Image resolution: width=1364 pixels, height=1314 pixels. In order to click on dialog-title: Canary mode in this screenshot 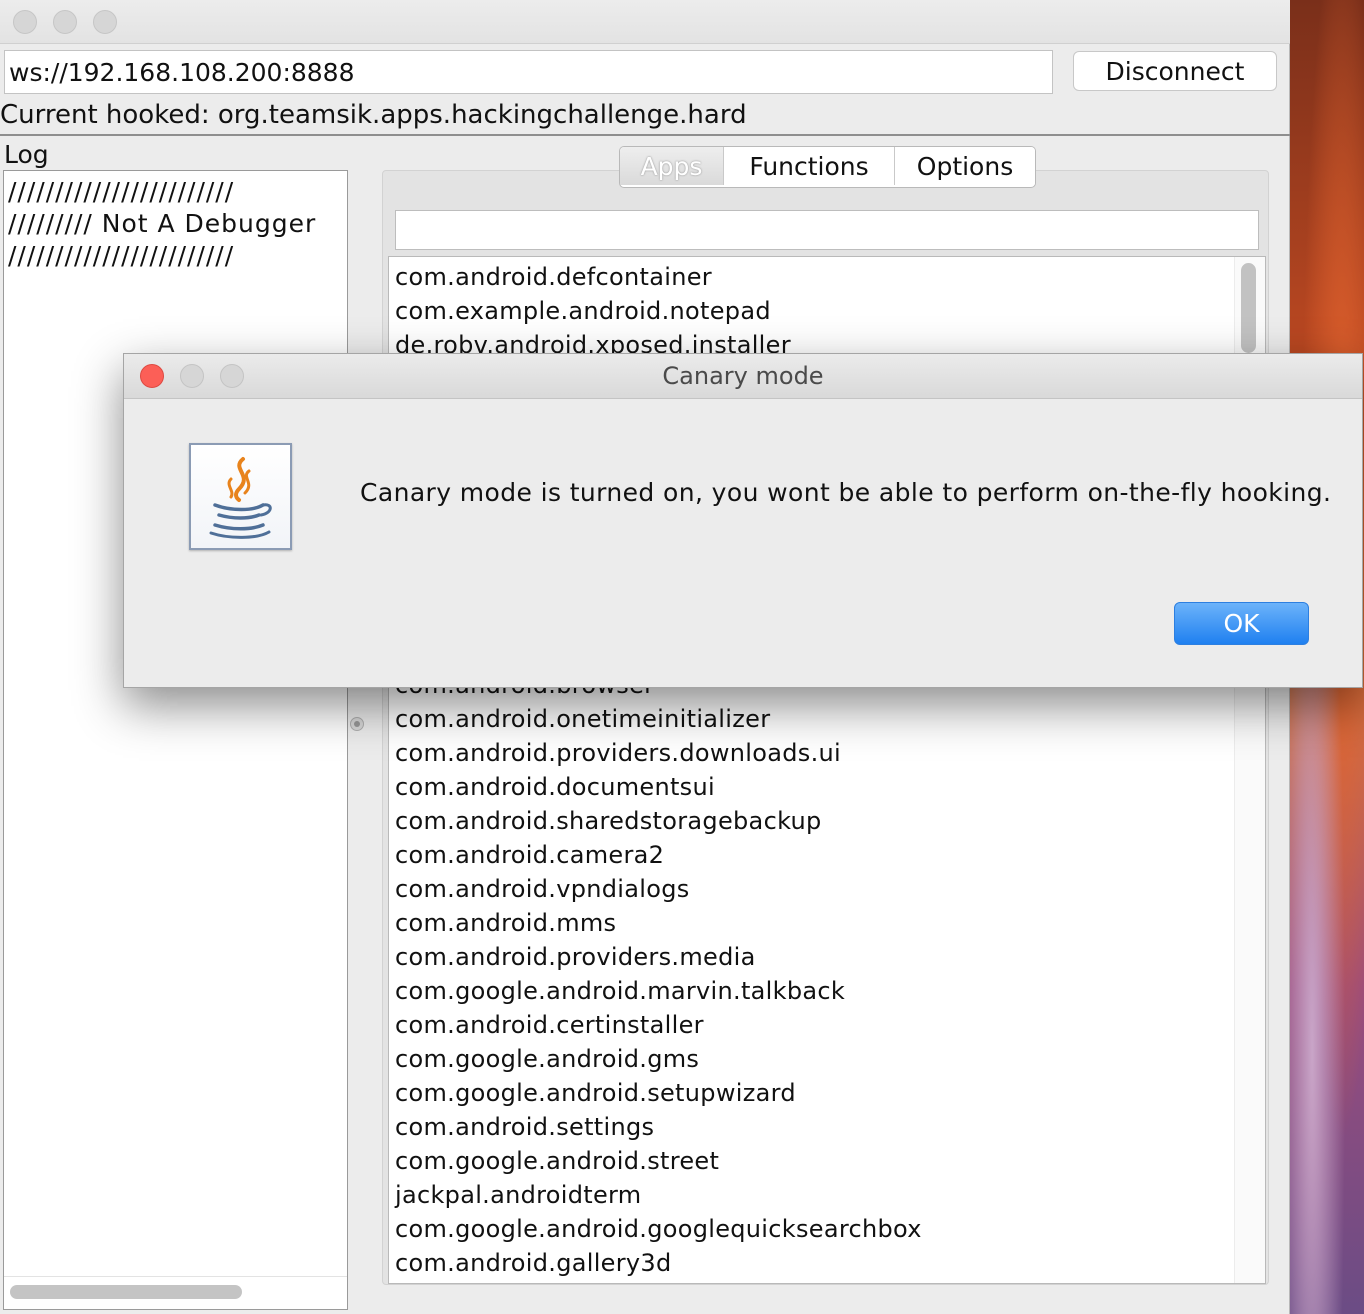, I will do `click(743, 376)`.